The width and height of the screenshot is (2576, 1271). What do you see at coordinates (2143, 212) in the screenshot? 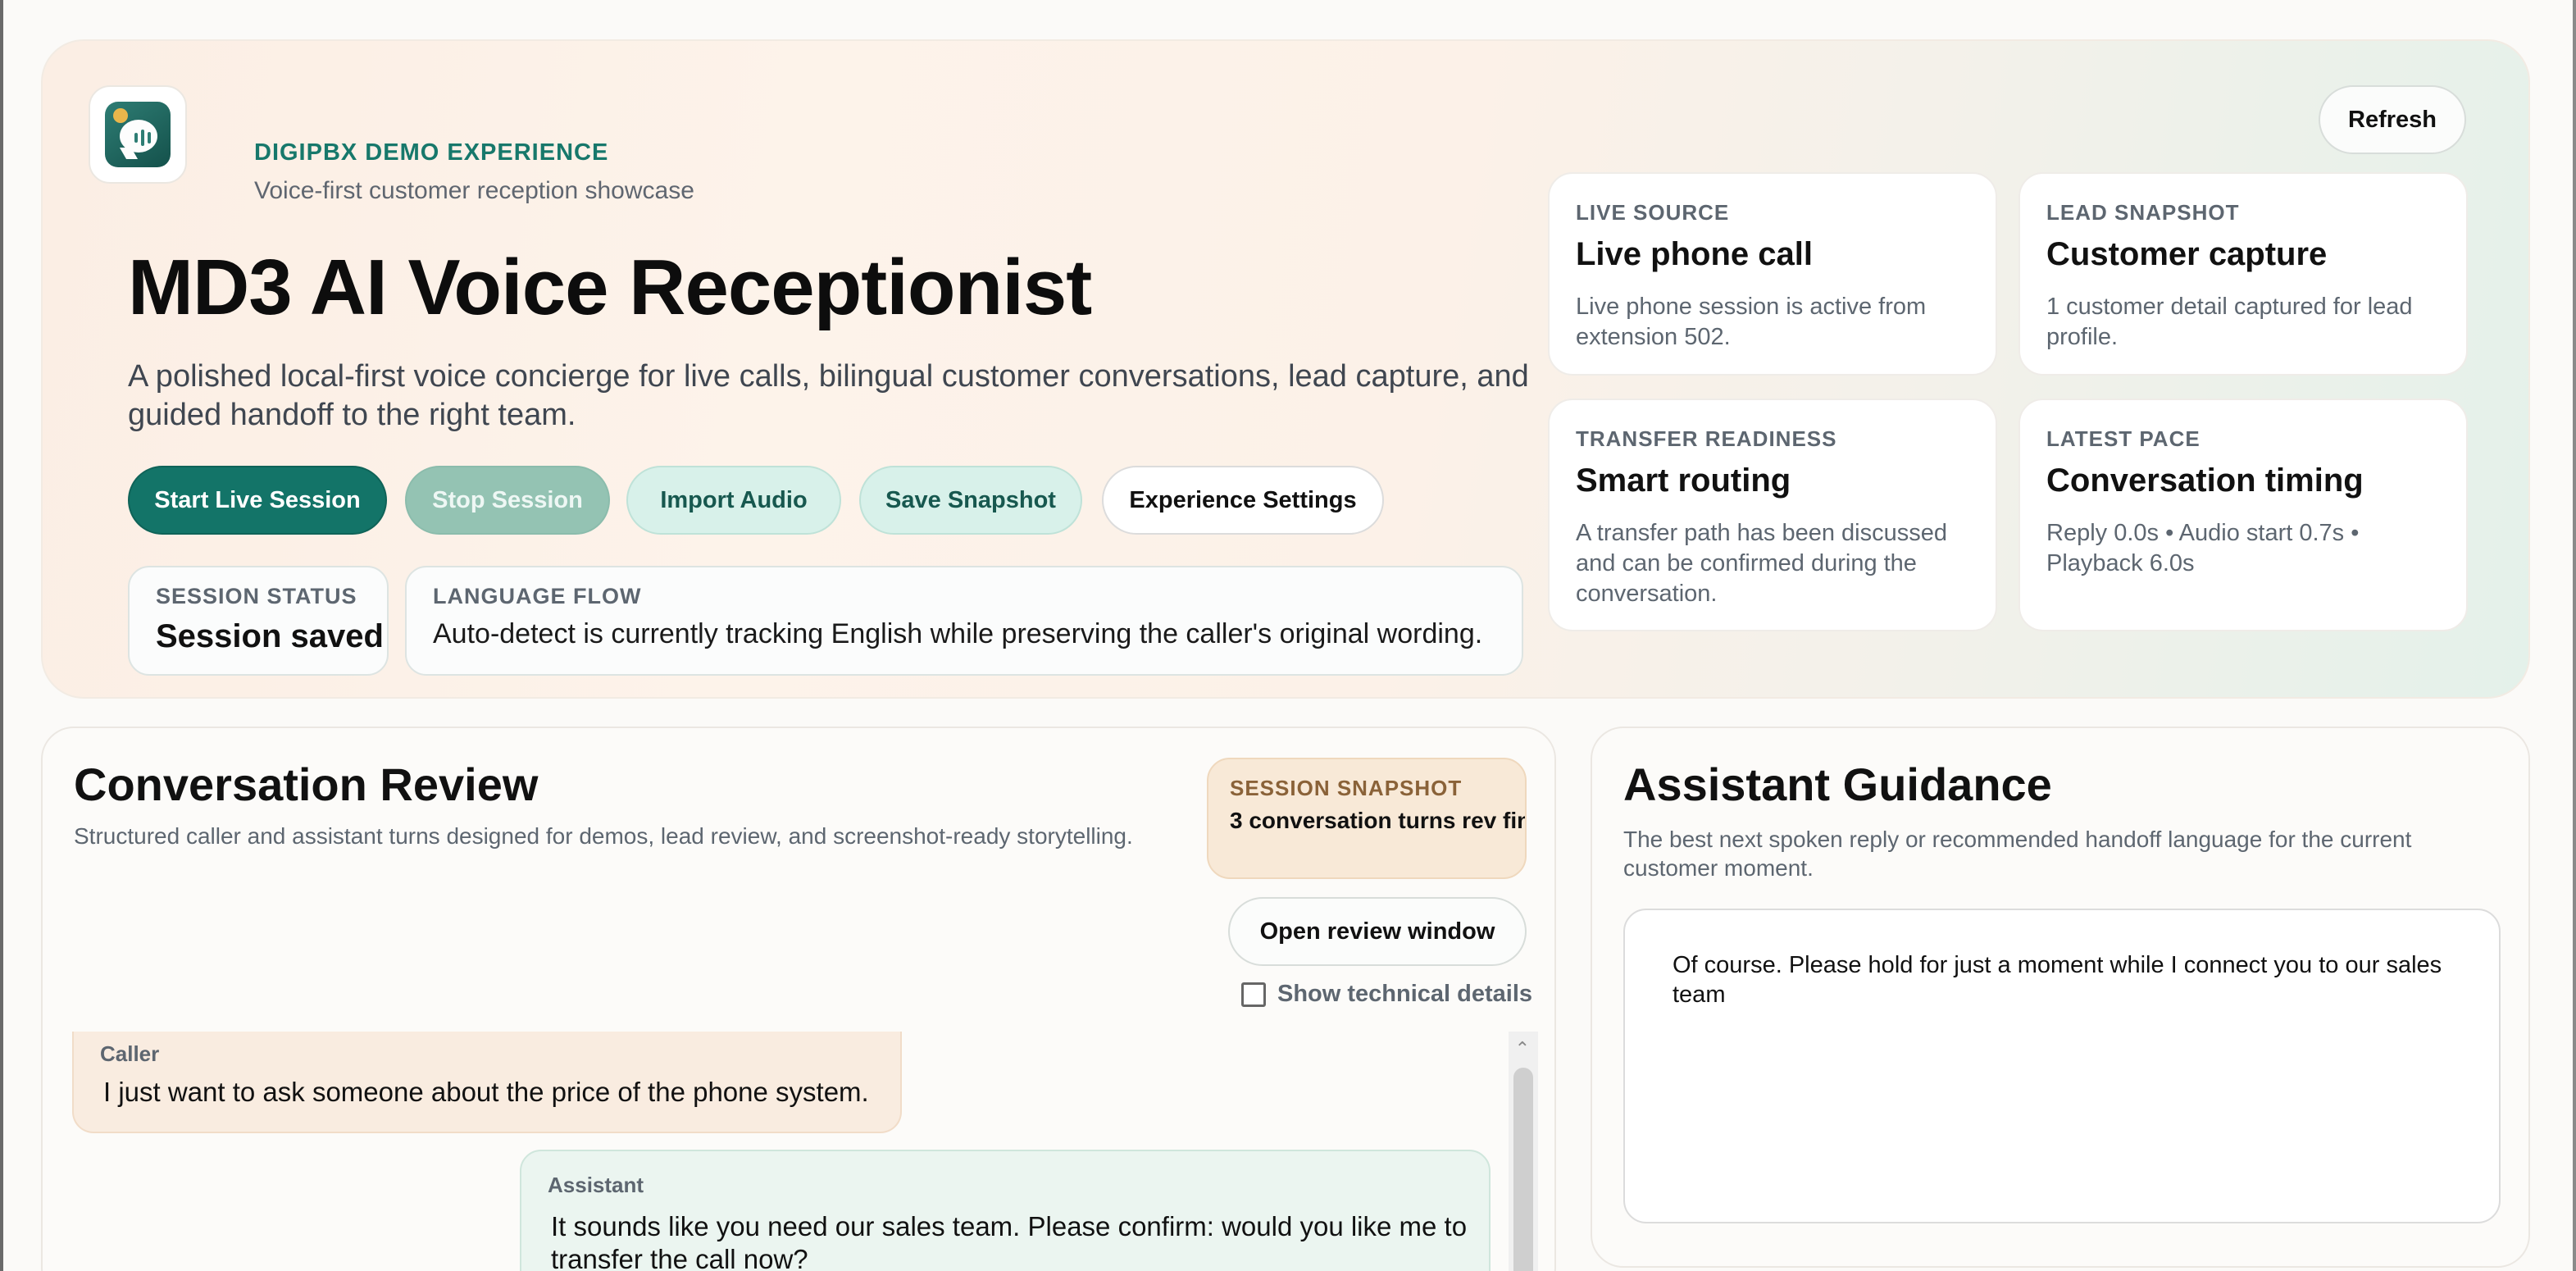
I see `stat-label: LEAD SNAPSHOT` at bounding box center [2143, 212].